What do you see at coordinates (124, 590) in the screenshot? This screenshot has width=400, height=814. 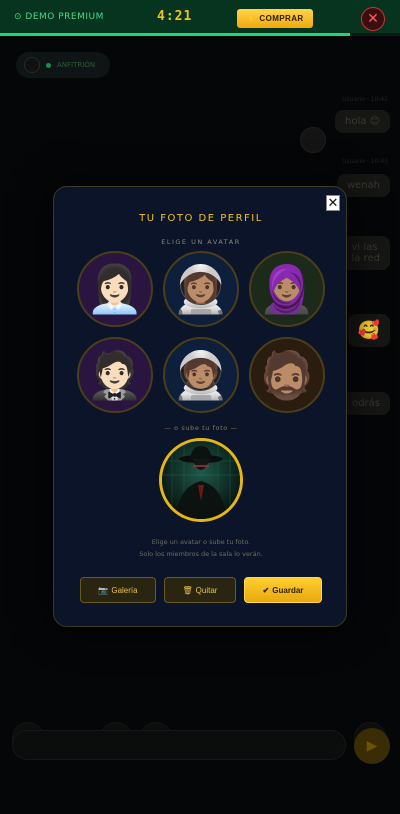 I see `gallery-button-label: Galería` at bounding box center [124, 590].